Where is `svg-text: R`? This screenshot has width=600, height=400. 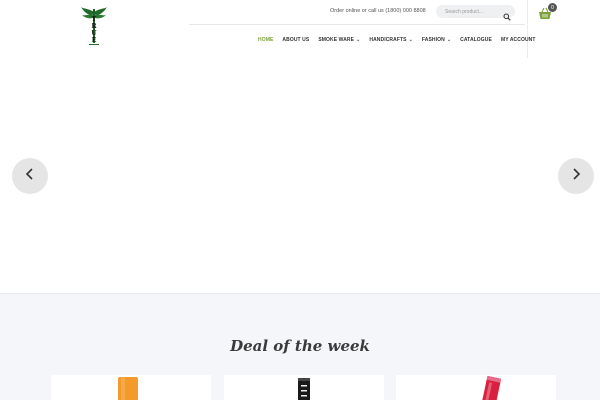
svg-text: R is located at coordinates (95, 26).